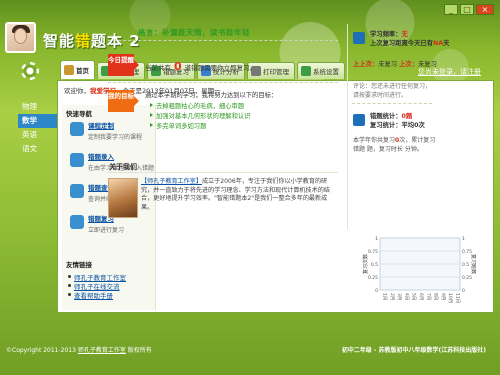 This screenshot has height=375, width=500. I want to click on chart-ytick-right: 0, so click(463, 291).